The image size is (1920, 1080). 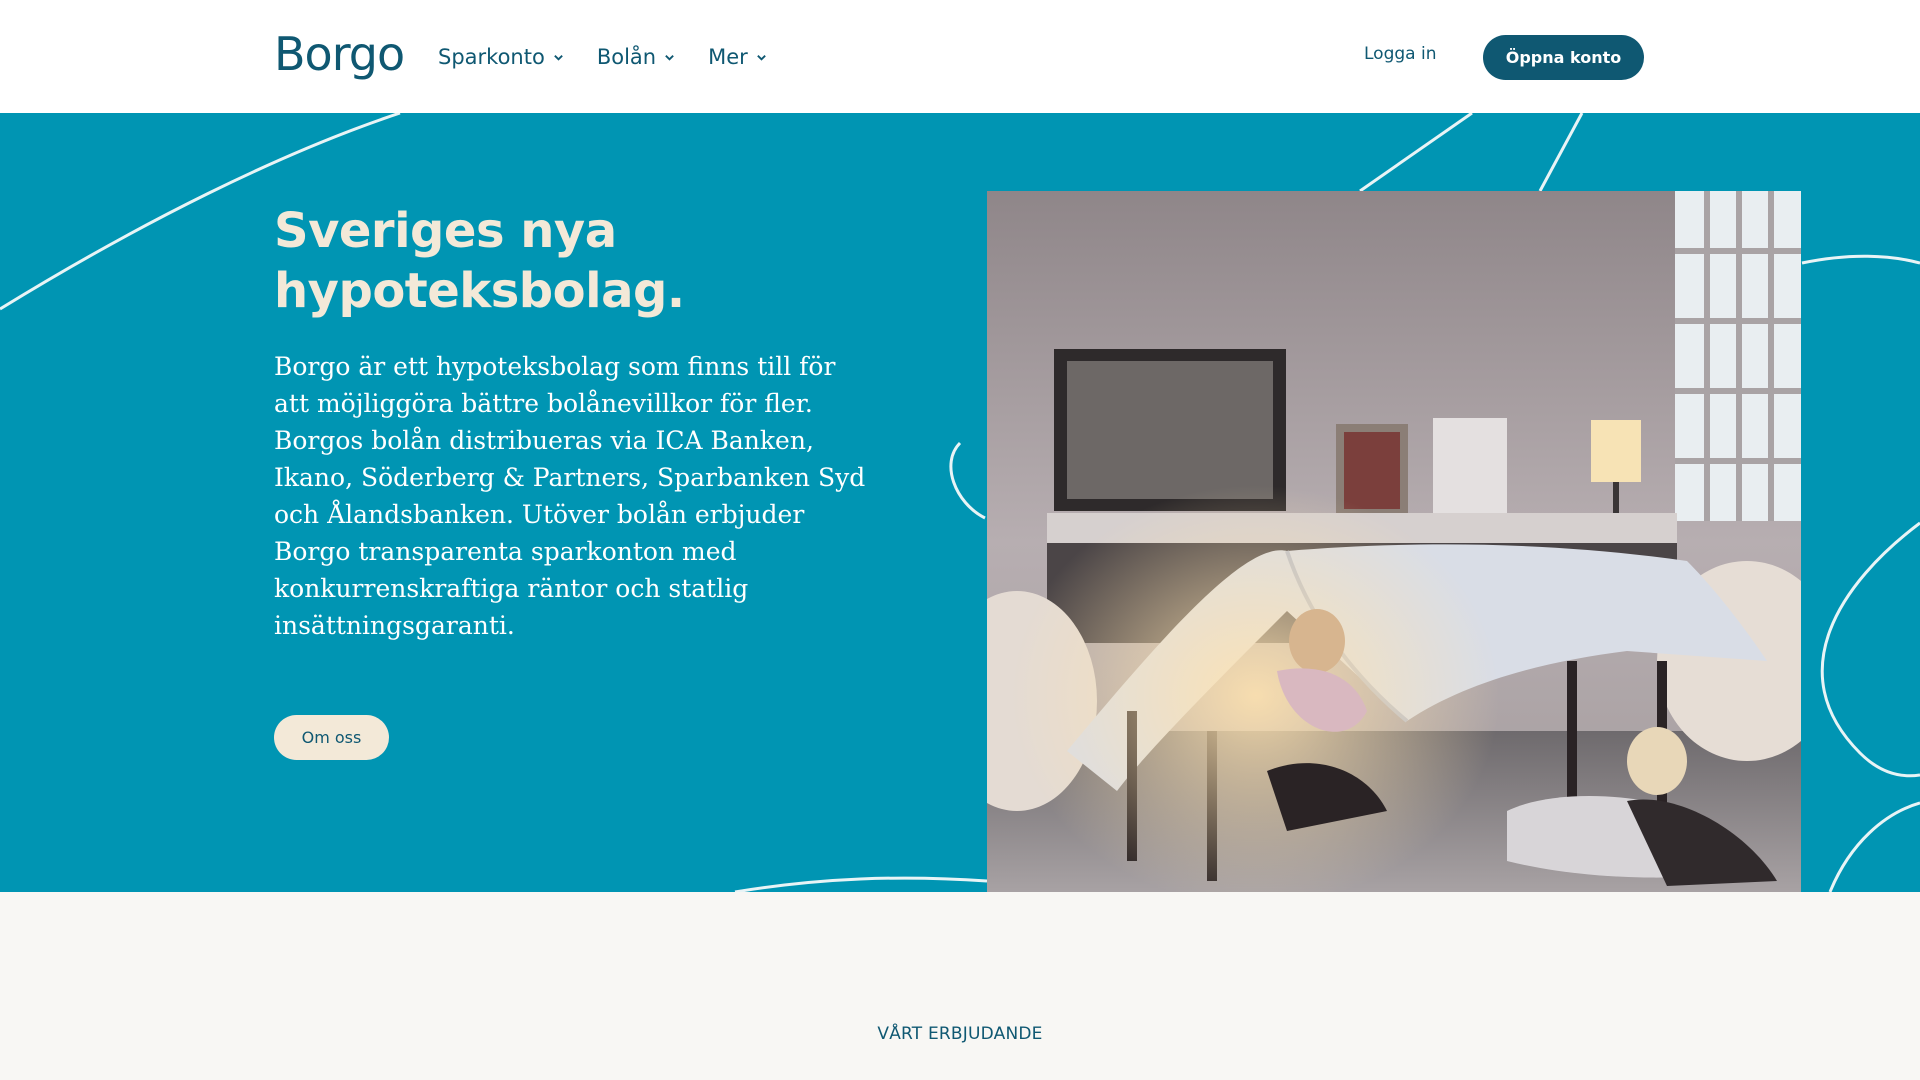 What do you see at coordinates (339, 54) in the screenshot?
I see `borgo-logo: Borgo` at bounding box center [339, 54].